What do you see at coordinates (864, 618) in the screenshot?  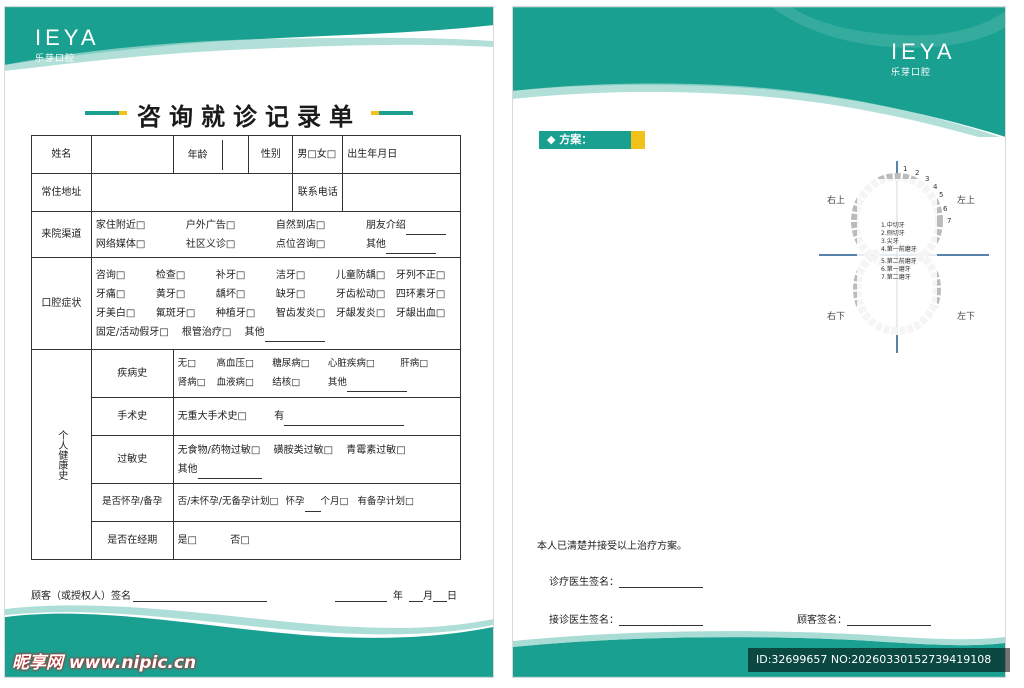 I see `customer-signature-line: 顾客签名：` at bounding box center [864, 618].